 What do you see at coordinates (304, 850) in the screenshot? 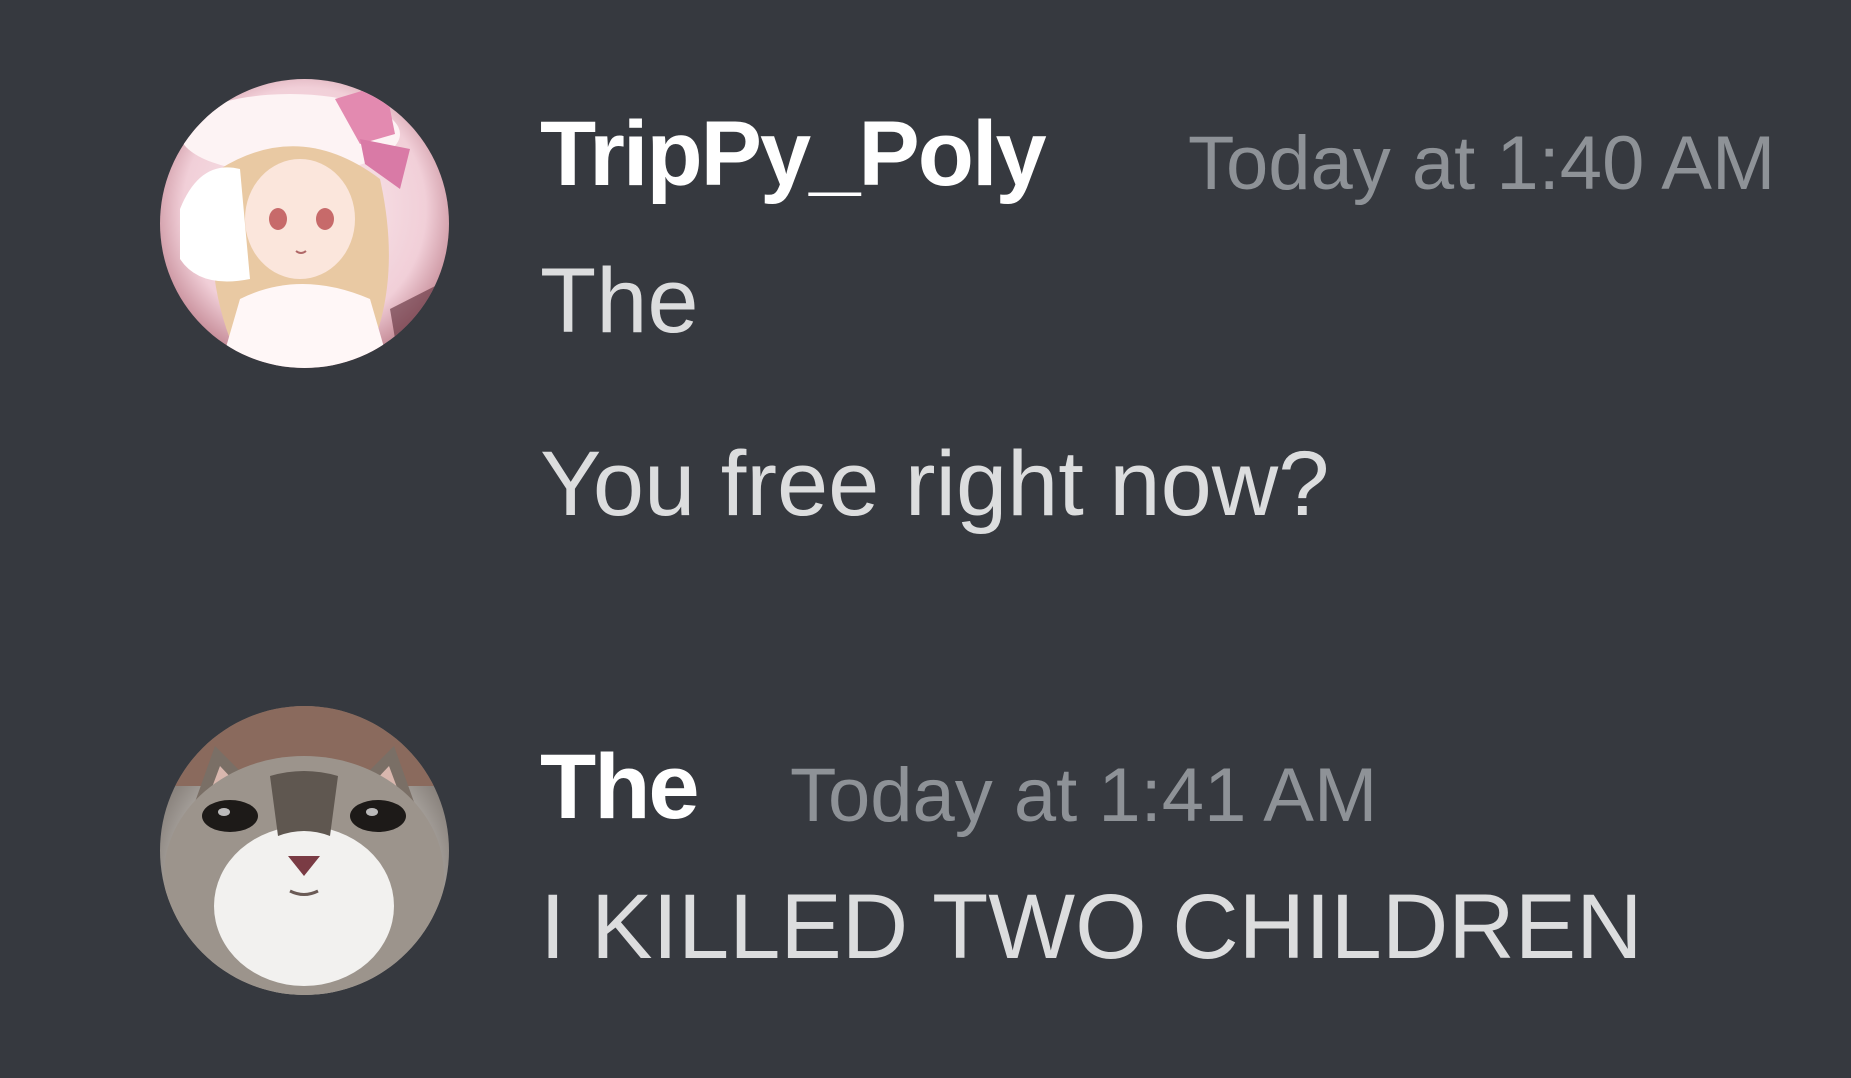
I see `cat-avatar-icon` at bounding box center [304, 850].